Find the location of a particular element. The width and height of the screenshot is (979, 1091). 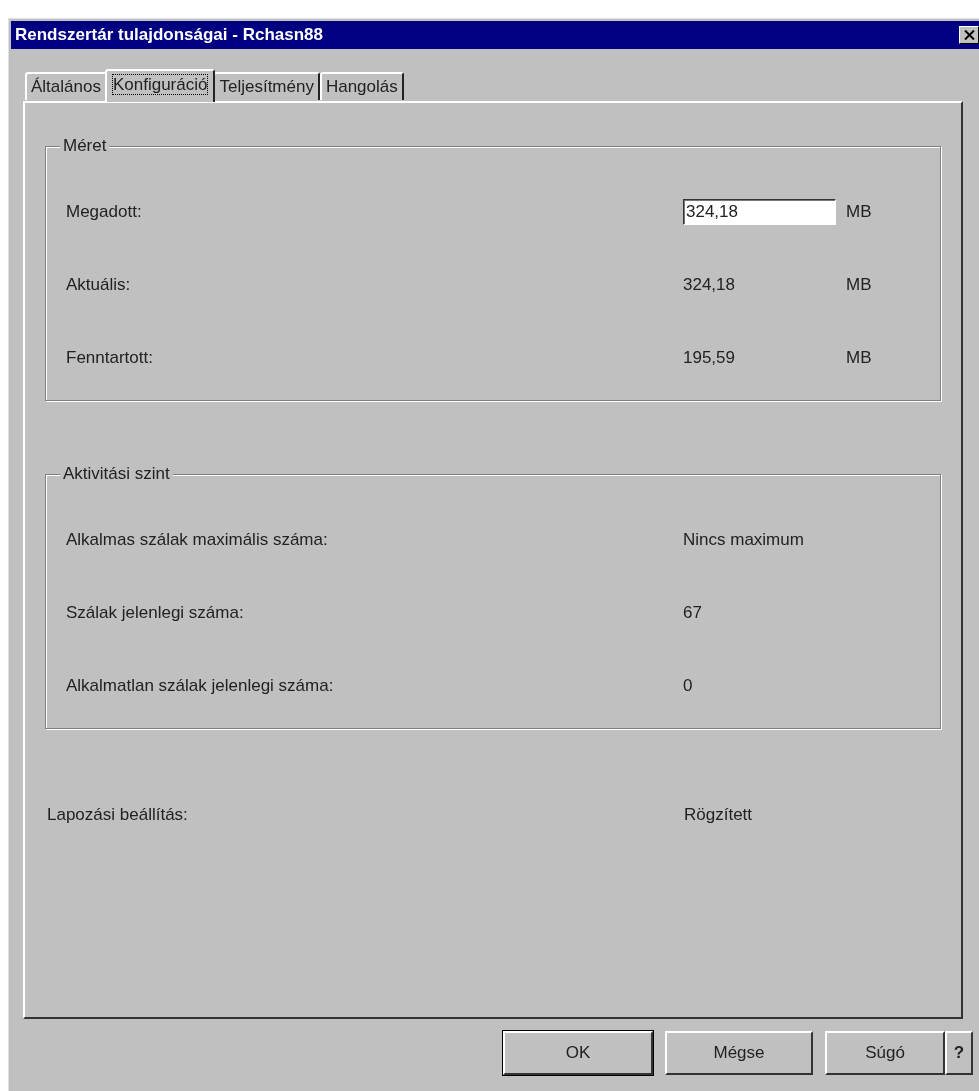

value-text: Nincs maximum is located at coordinates (743, 539).